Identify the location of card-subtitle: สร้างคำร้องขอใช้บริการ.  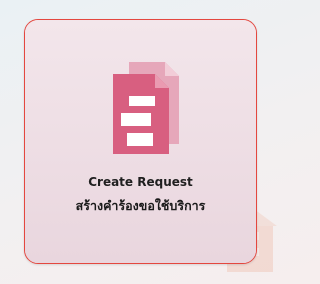
(140, 205).